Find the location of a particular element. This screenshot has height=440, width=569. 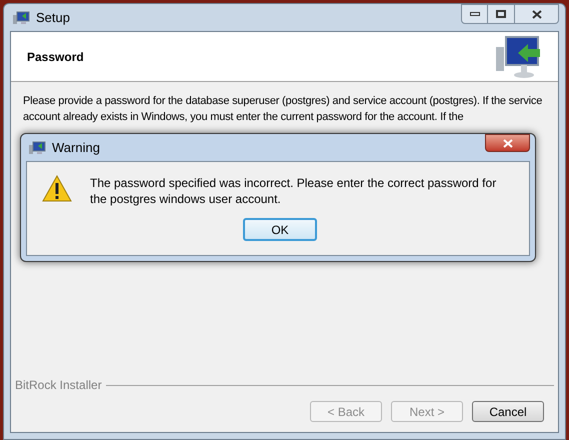

computer-arrow-icon is located at coordinates (518, 56).